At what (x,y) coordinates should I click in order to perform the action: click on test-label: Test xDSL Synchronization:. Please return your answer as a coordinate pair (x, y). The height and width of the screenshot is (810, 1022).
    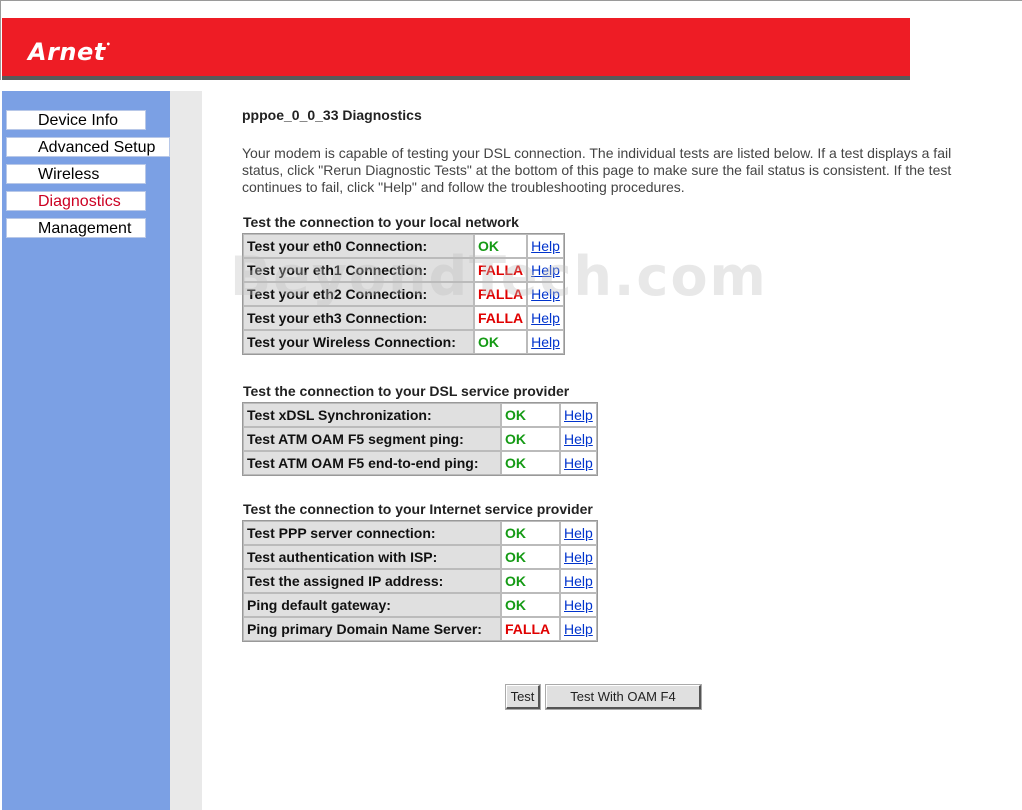
    Looking at the image, I should click on (372, 415).